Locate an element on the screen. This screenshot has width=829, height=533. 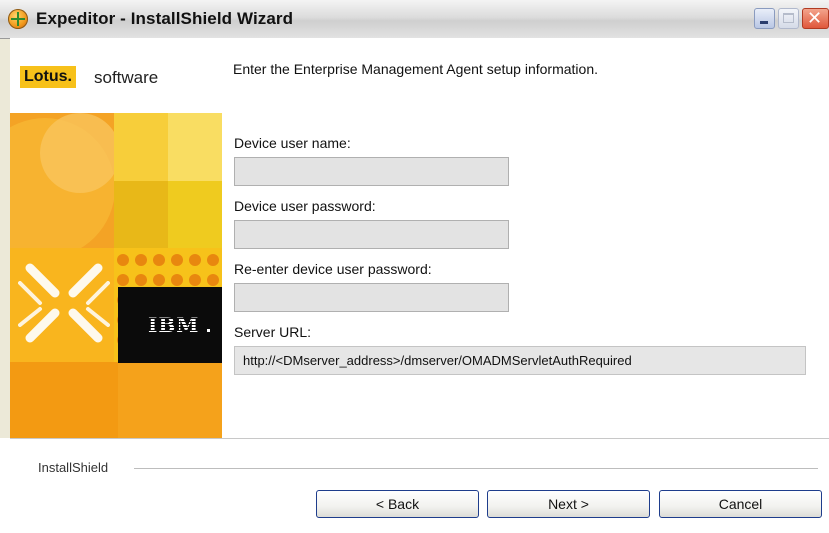
reenter-password-input is located at coordinates (371, 297).